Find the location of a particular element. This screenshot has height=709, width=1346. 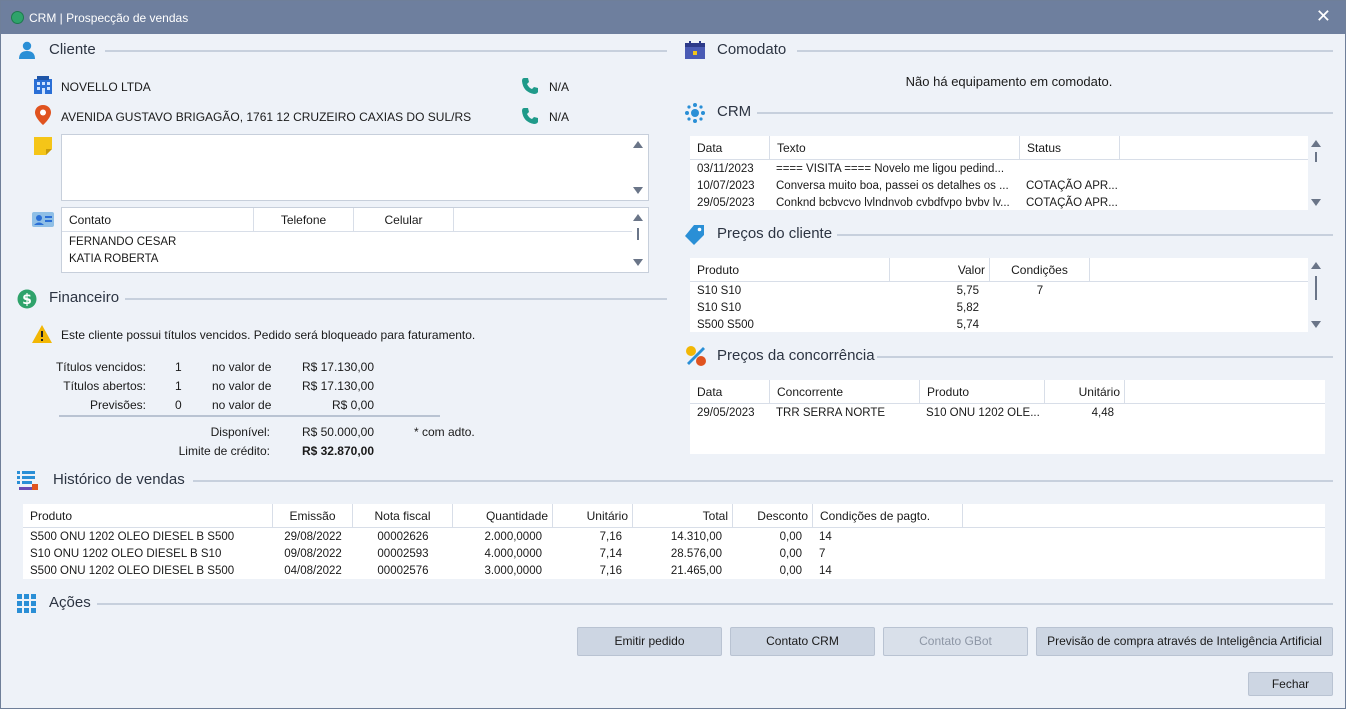

crm-scrollbar is located at coordinates (1316, 173).